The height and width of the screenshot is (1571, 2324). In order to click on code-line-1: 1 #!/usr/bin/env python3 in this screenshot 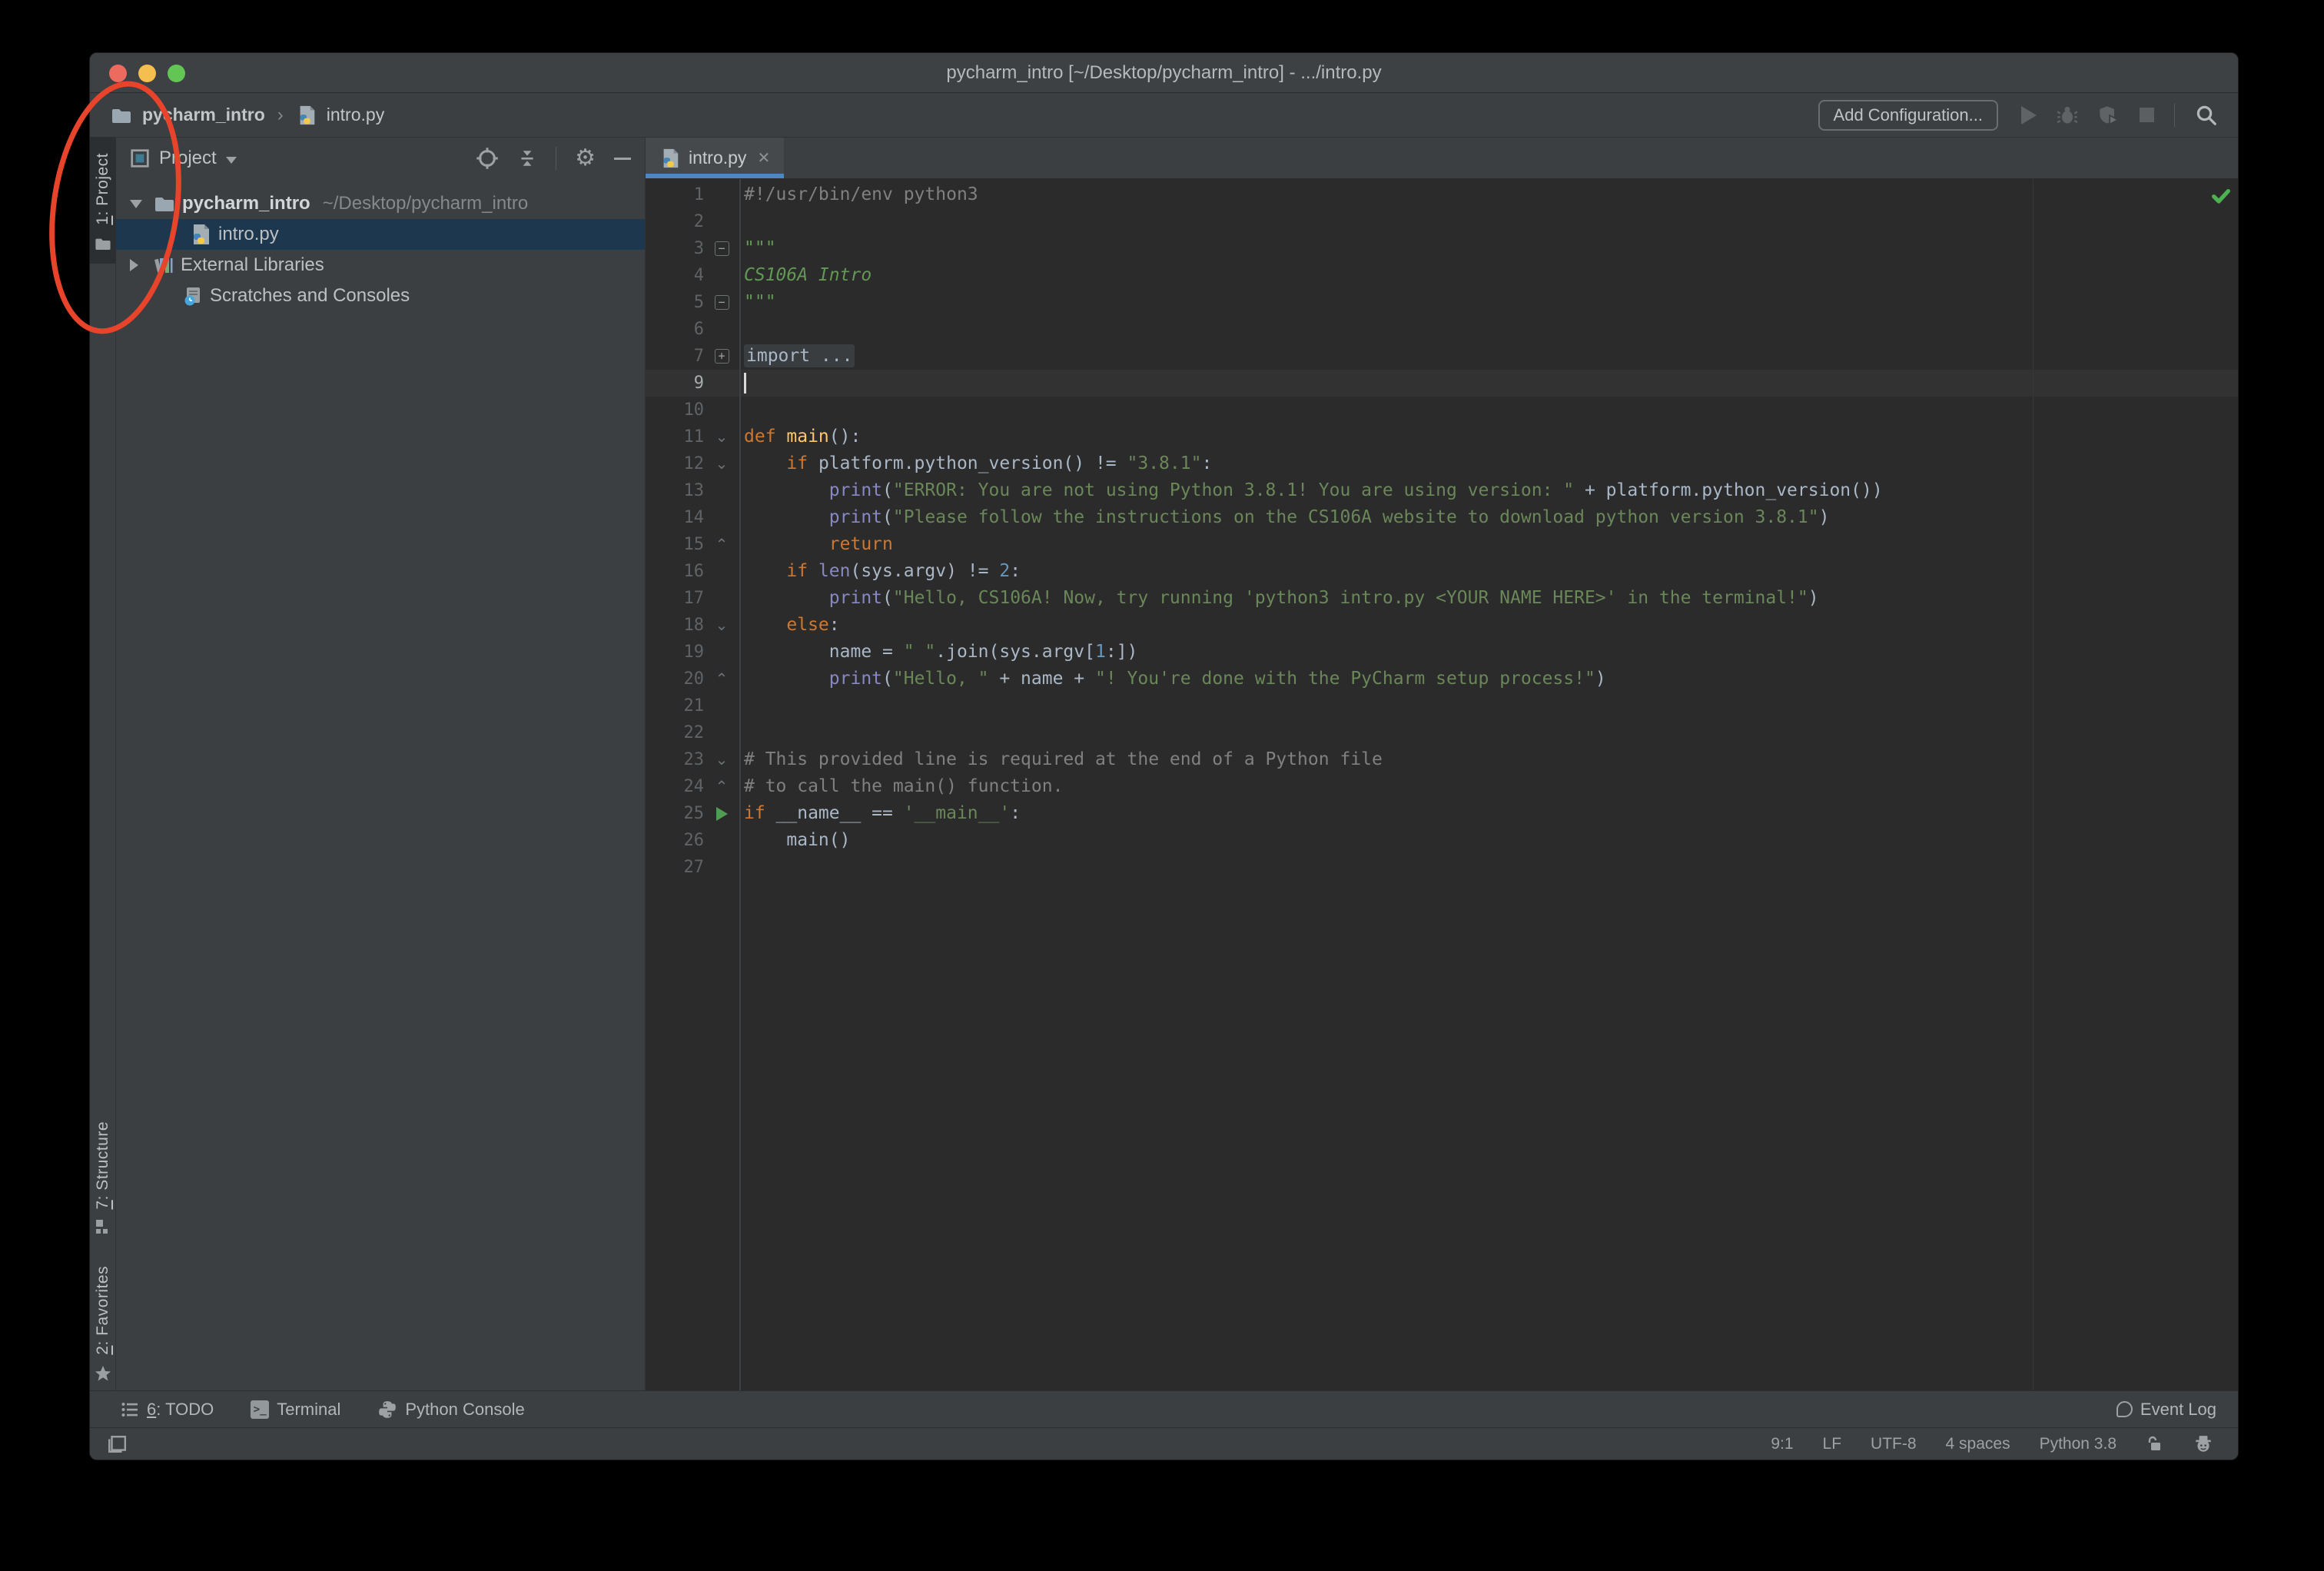, I will do `click(1442, 195)`.